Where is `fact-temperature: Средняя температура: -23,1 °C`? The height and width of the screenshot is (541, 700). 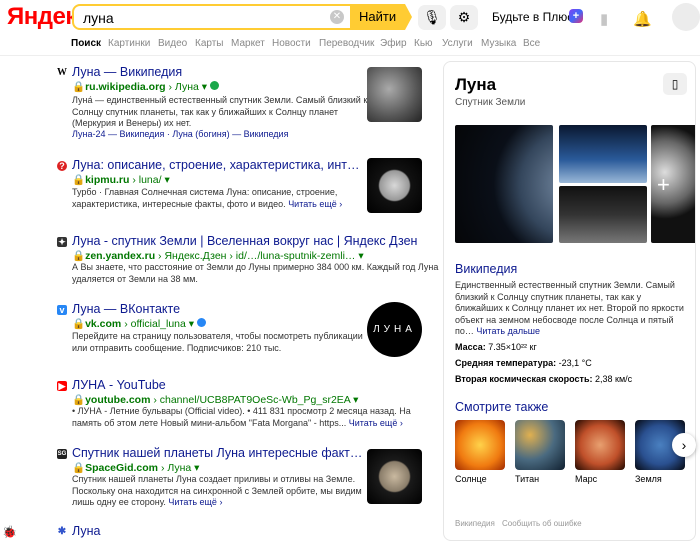 fact-temperature: Средняя температура: -23,1 °C is located at coordinates (523, 363).